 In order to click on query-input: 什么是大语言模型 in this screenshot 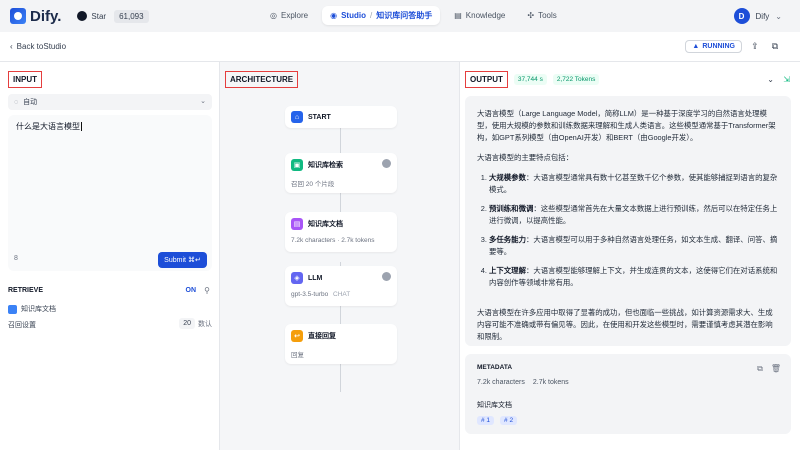, I will do `click(110, 193)`.